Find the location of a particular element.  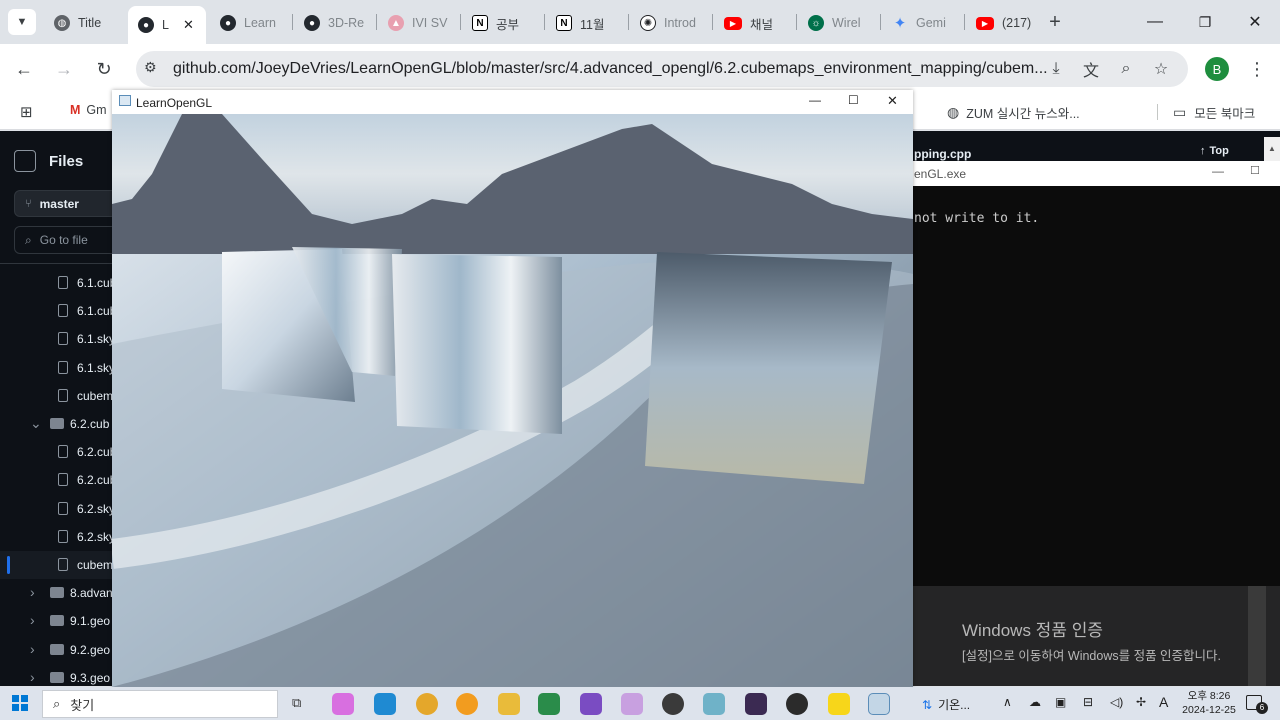

close-window-icon: ✕ is located at coordinates (1255, 22).